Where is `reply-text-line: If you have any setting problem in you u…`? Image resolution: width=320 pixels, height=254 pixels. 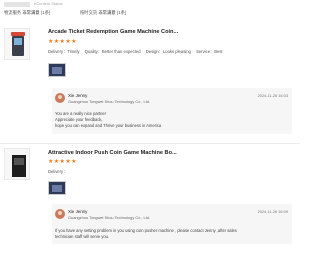
reply-text-line: If you have any setting problem in you u… is located at coordinates (146, 230).